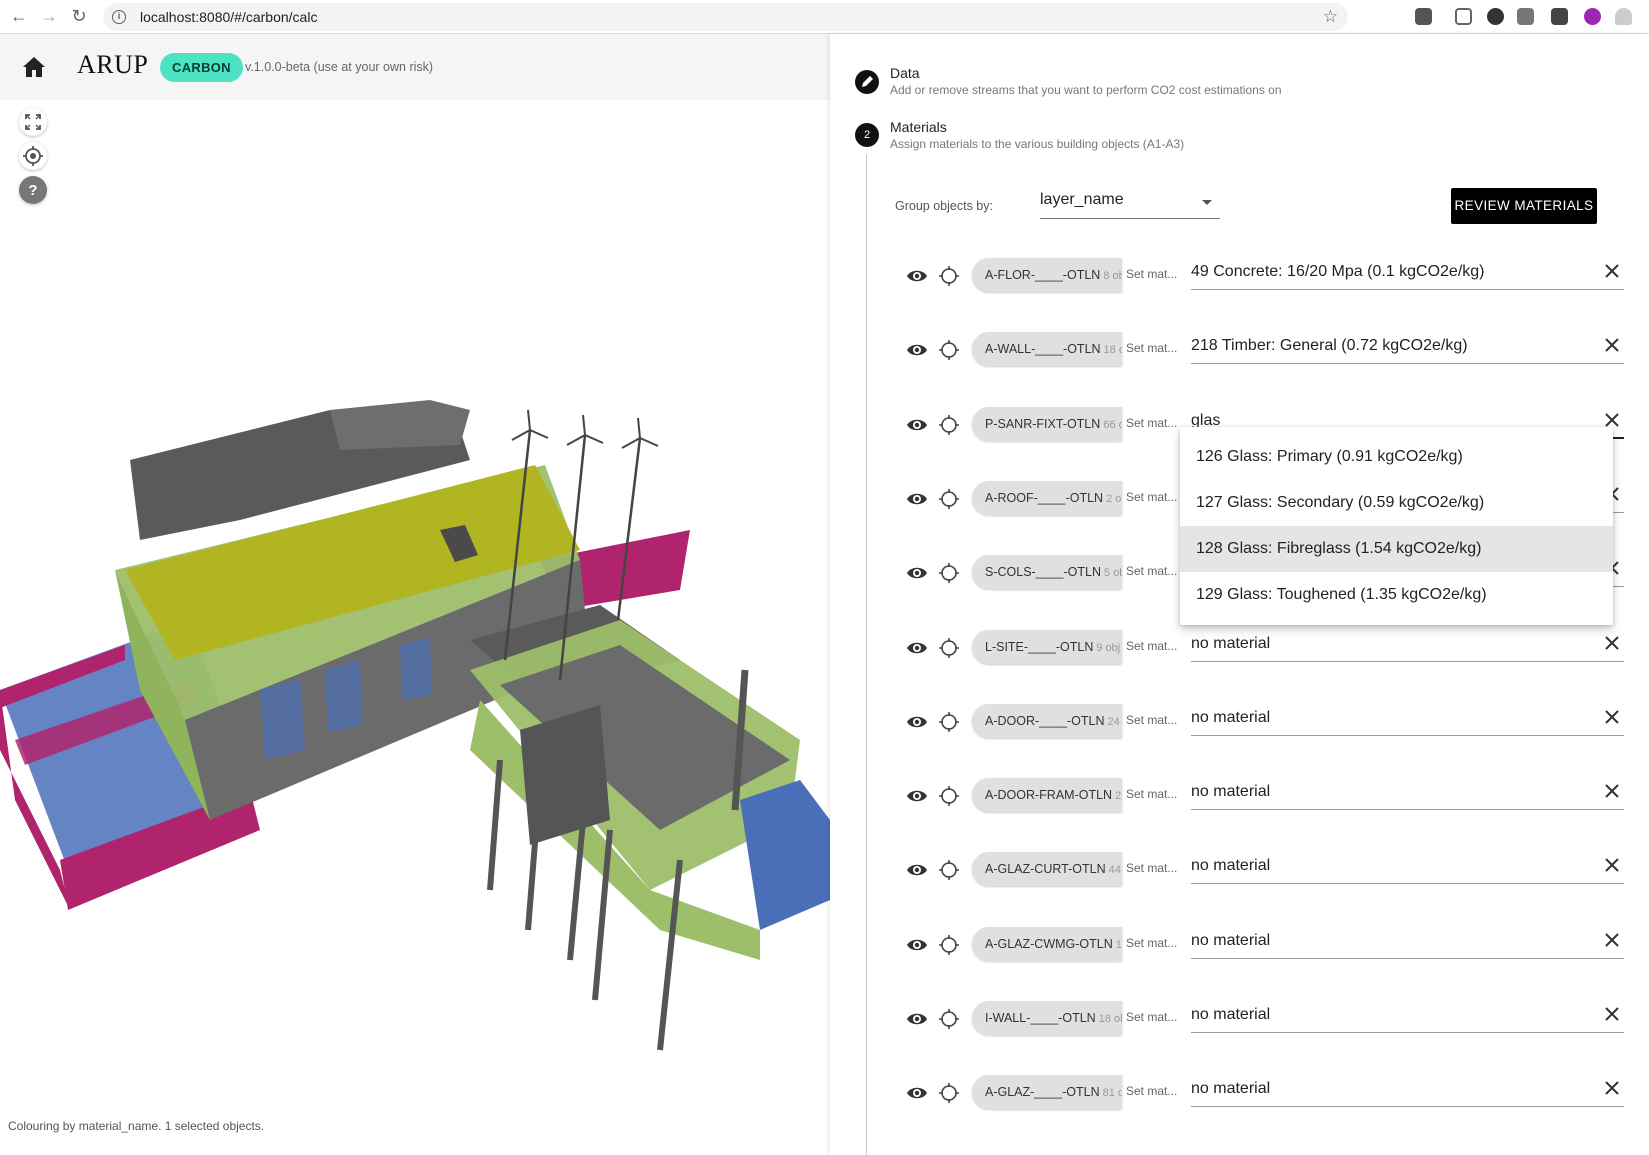 The image size is (1649, 1155). I want to click on reload-icon: ↻, so click(79, 16).